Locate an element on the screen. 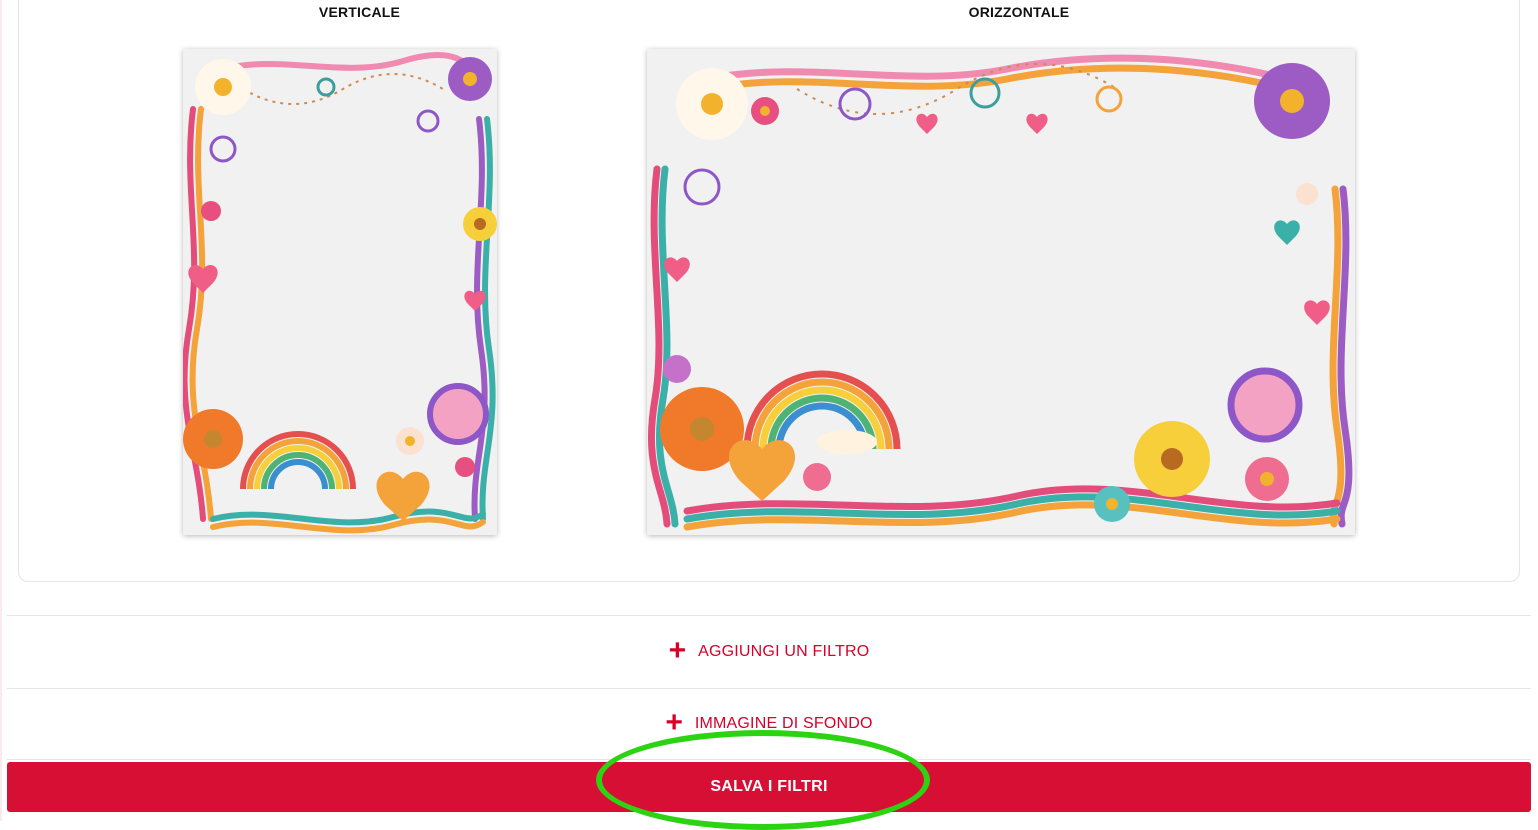 This screenshot has height=830, width=1538. horizontal-label: ORIZZONTALE is located at coordinates (1019, 12).